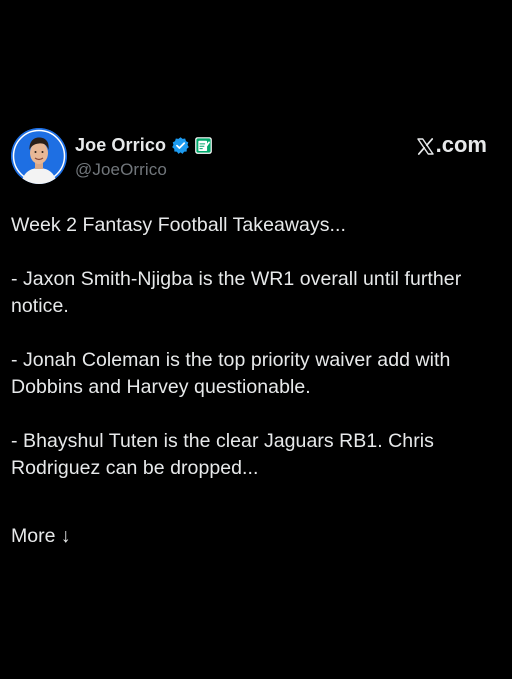 Image resolution: width=512 pixels, height=679 pixels. Describe the element at coordinates (203, 145) in the screenshot. I see `notepad-affiliate-icon` at that location.